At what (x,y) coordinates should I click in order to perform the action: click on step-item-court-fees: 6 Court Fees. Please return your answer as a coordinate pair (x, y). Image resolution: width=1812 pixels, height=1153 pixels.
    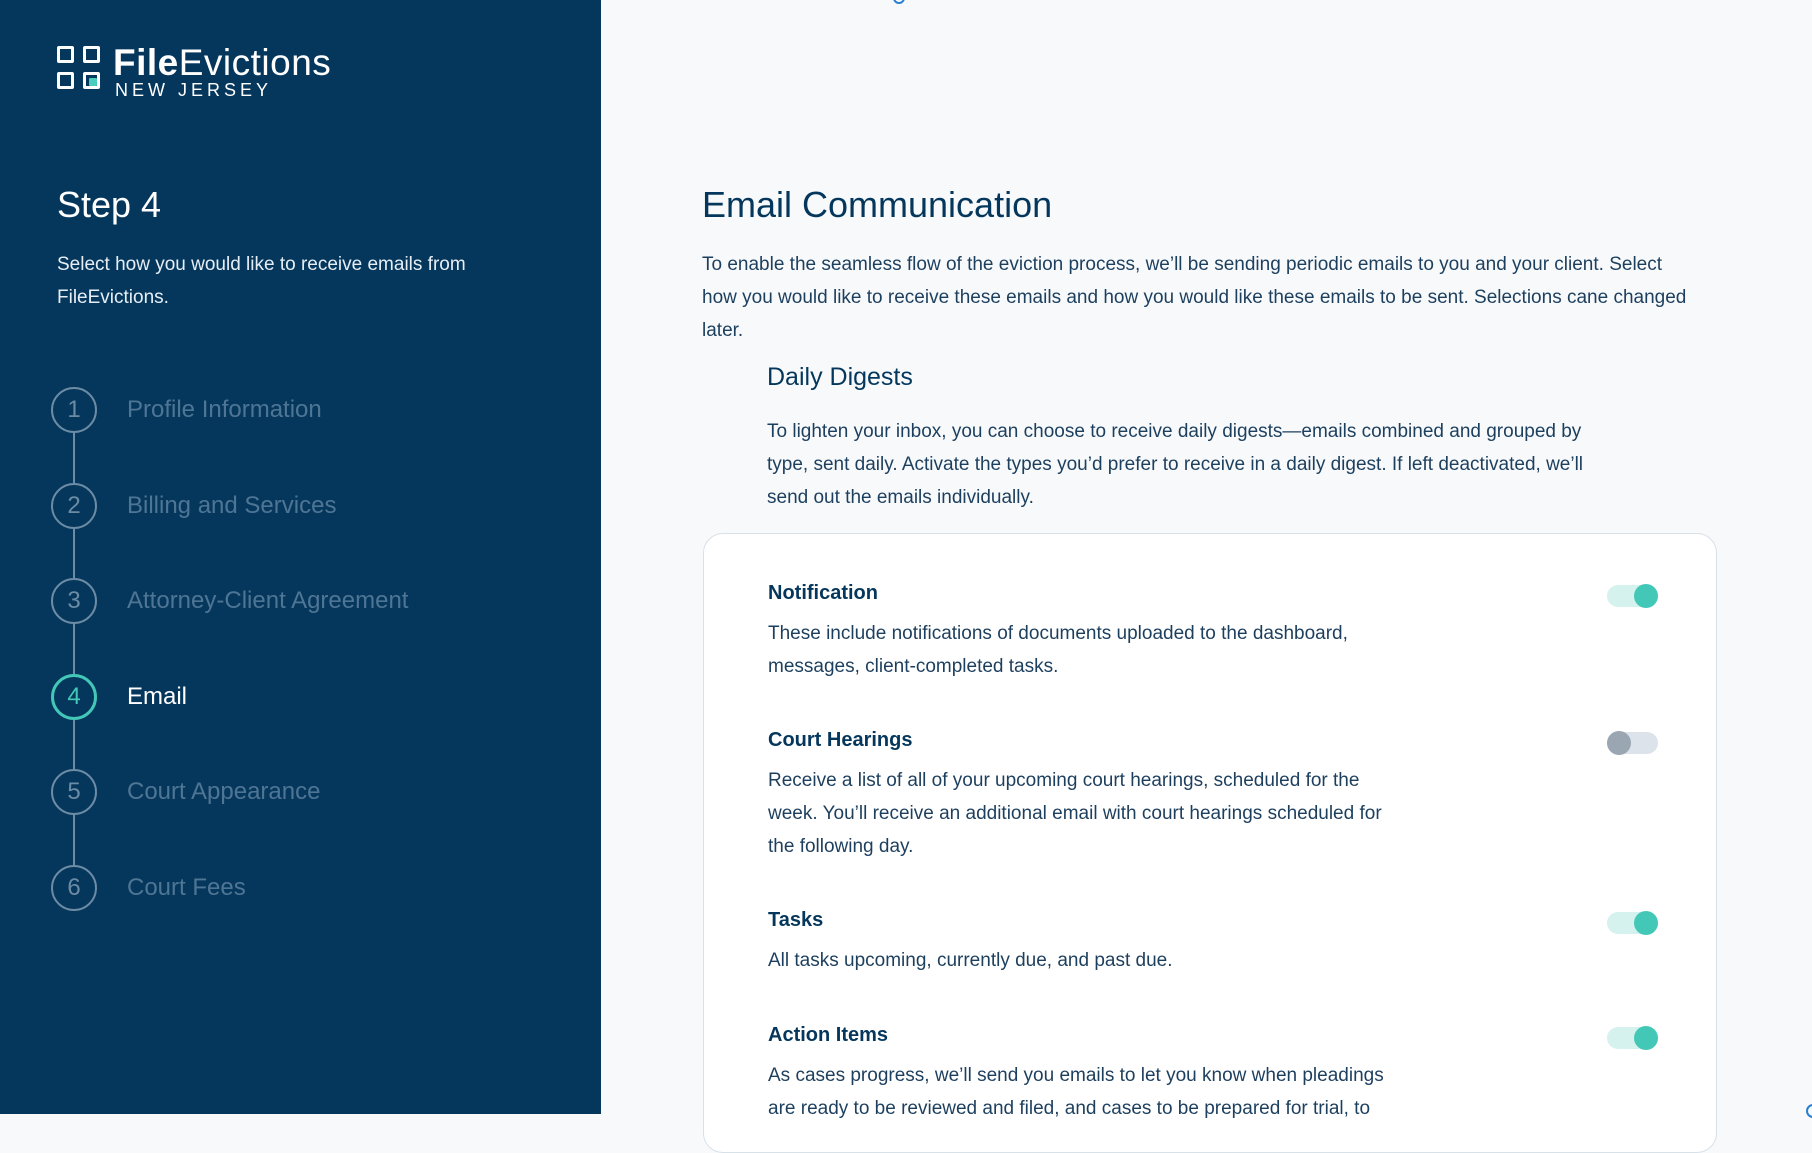
    Looking at the image, I should click on (229, 912).